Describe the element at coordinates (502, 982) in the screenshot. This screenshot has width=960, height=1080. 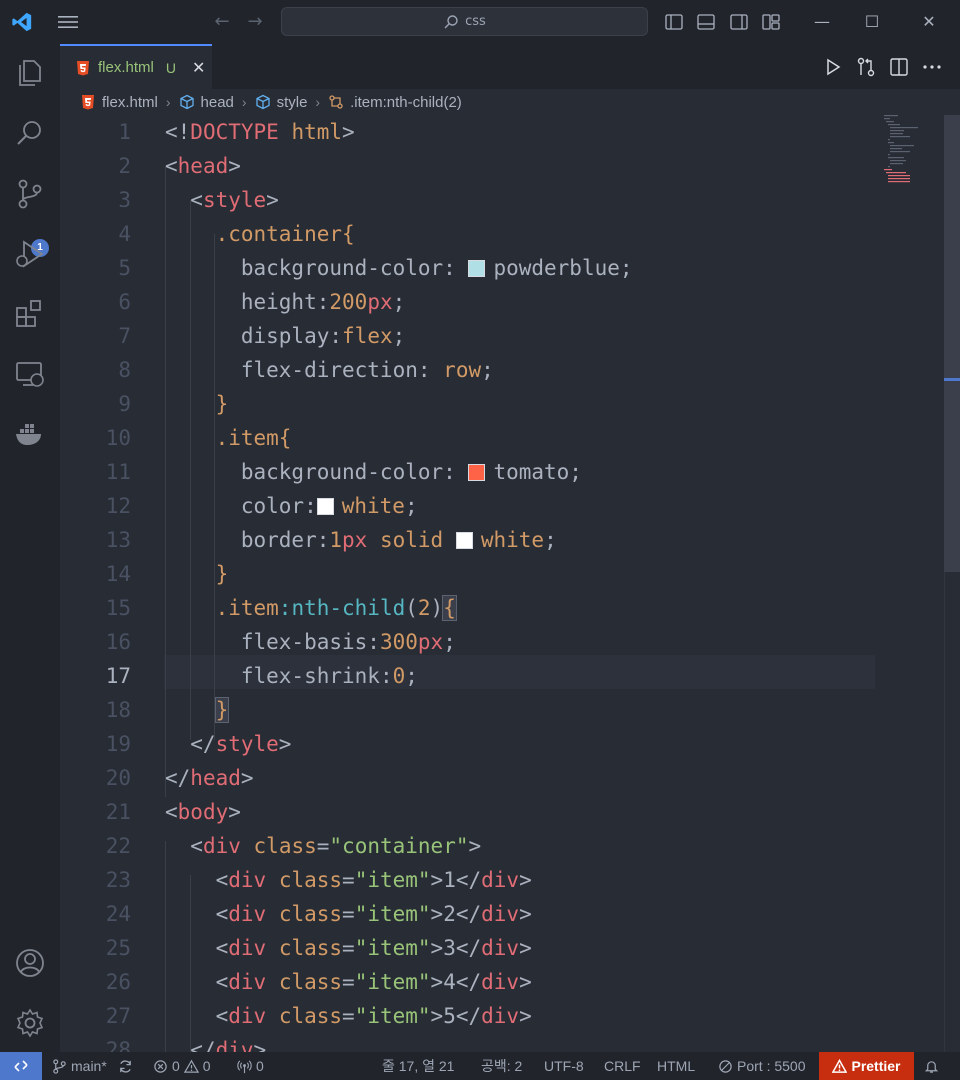
I see `code-line: 26 <div class="item">4</div>` at that location.